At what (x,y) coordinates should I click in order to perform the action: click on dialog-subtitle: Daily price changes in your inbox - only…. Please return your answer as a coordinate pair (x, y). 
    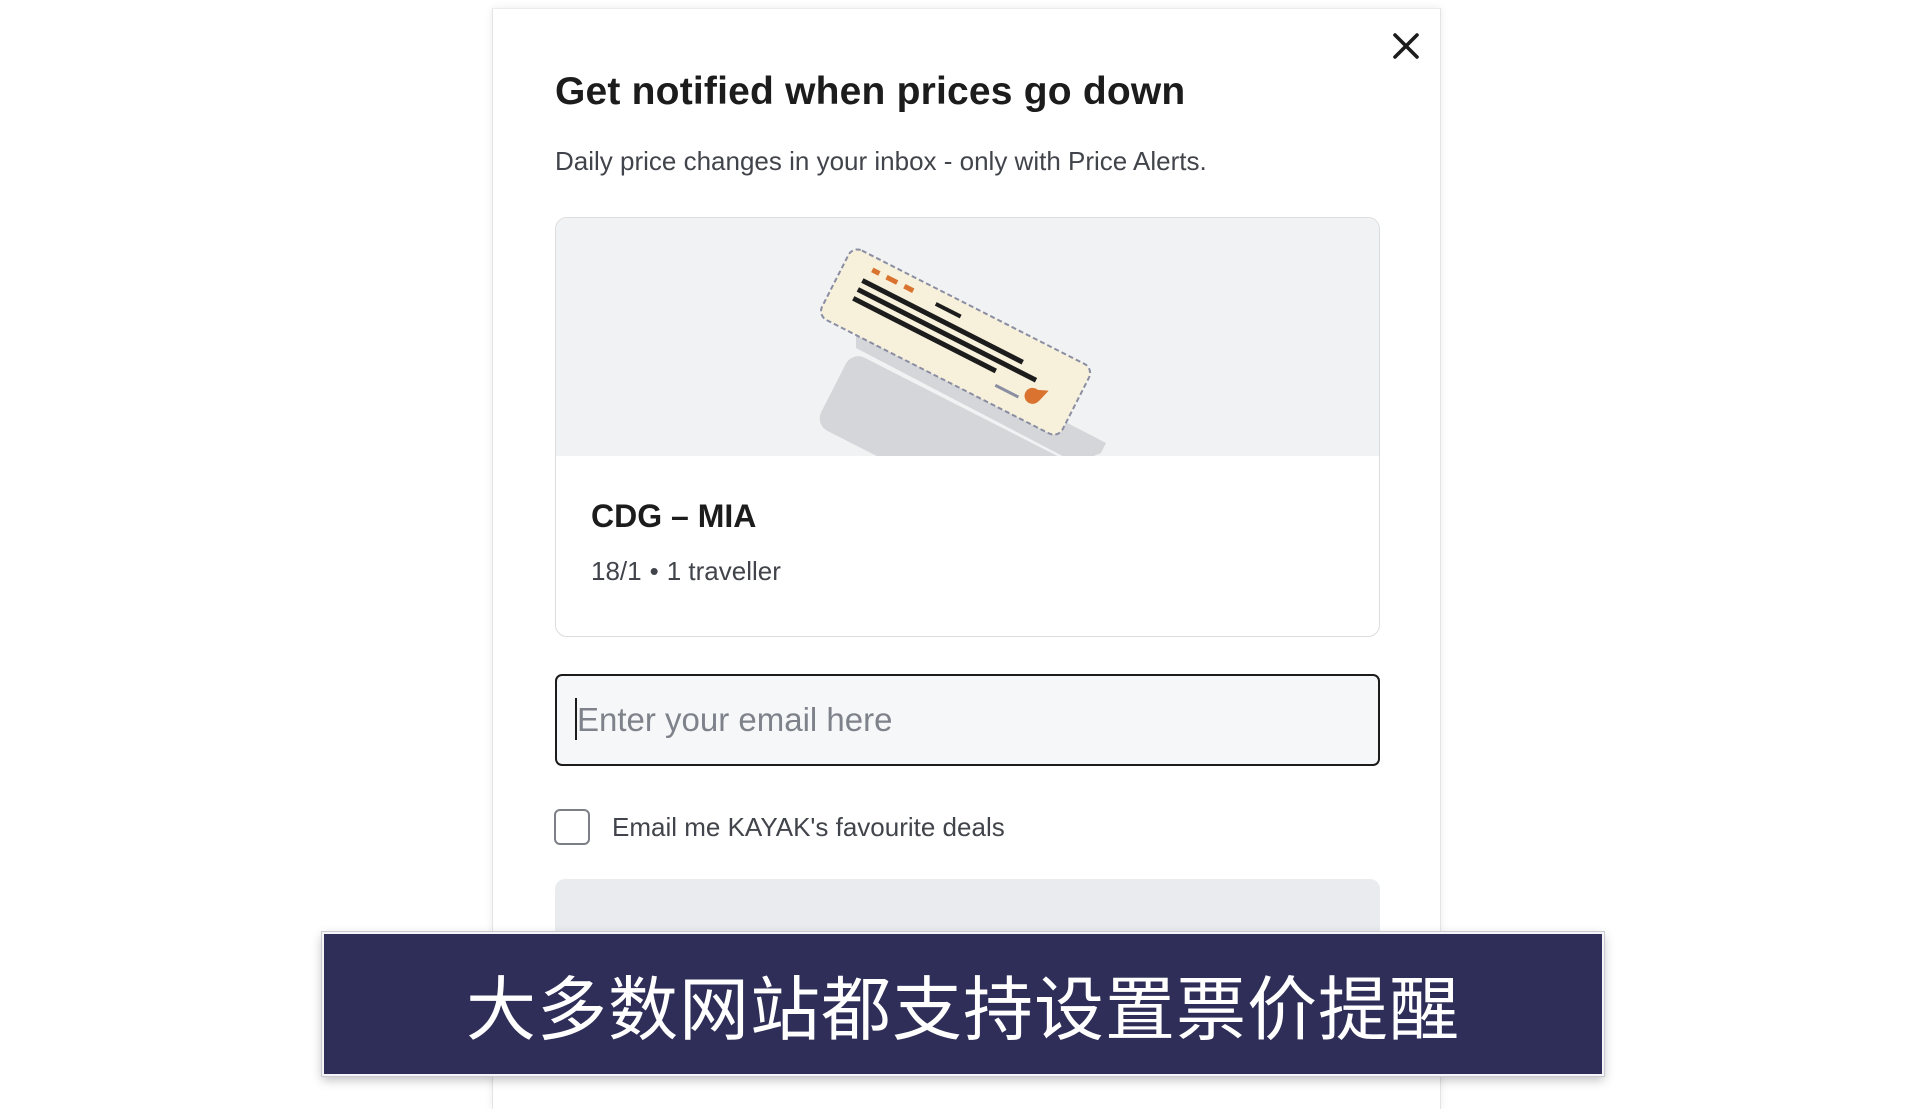
    Looking at the image, I should click on (881, 161).